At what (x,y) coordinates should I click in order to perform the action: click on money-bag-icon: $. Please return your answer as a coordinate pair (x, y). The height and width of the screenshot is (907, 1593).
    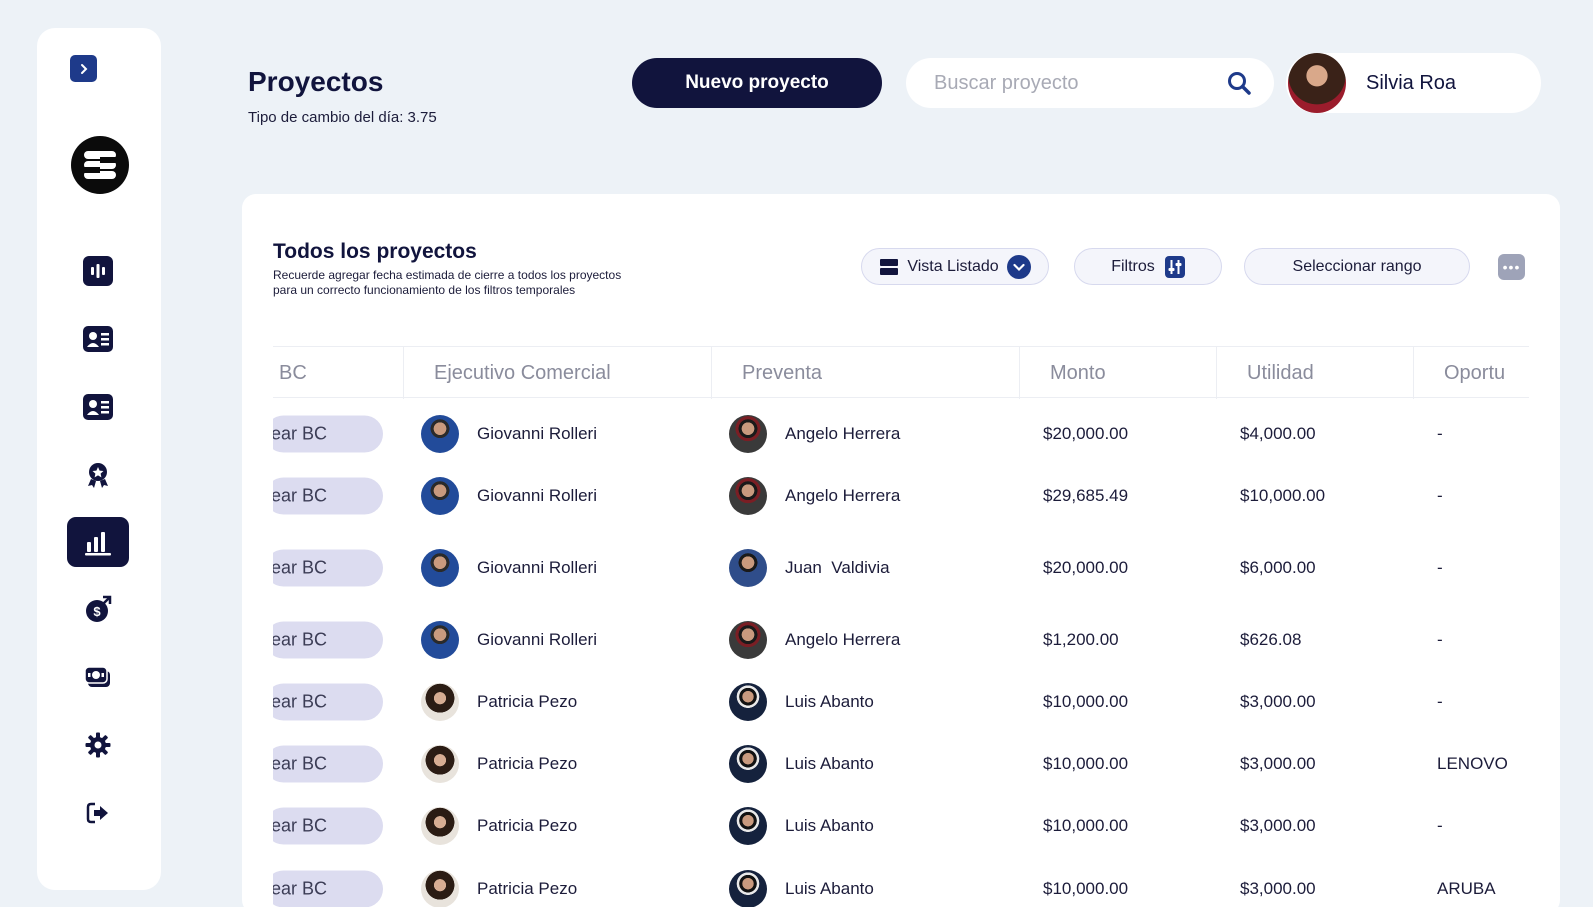
    Looking at the image, I should click on (99, 608).